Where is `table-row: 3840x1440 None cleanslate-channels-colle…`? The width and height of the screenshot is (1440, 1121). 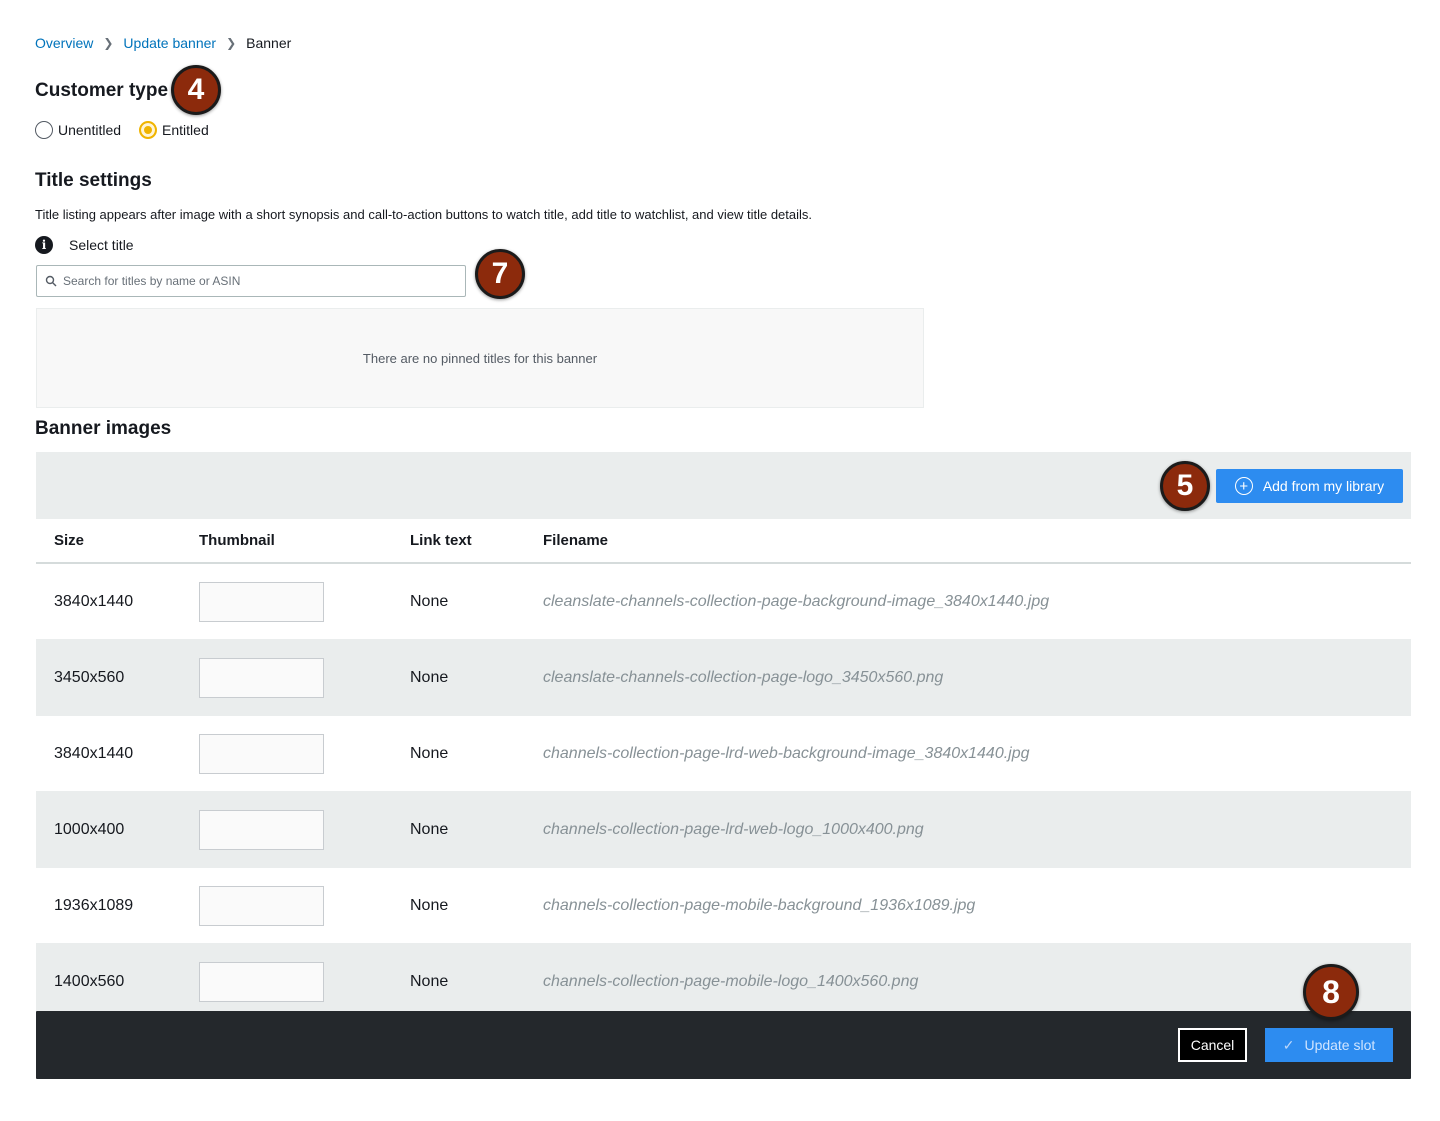
table-row: 3840x1440 None cleanslate-channels-colle… is located at coordinates (723, 602).